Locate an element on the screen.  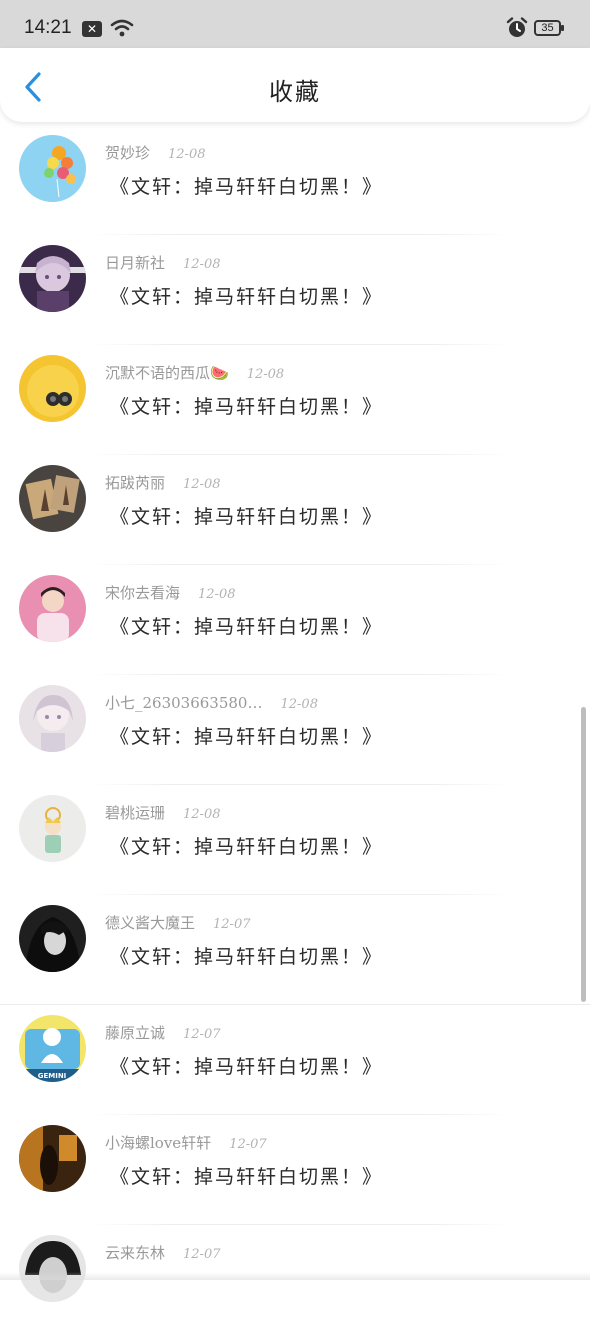
item-meta: 宋你去看海 12-08 is located at coordinates (170, 592).